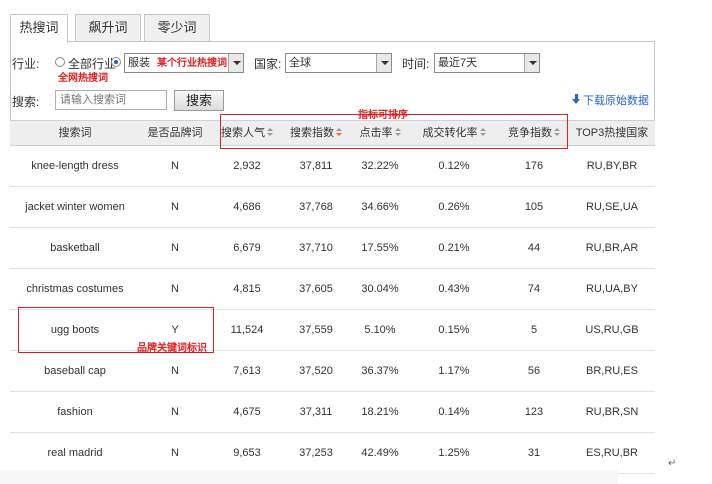 The image size is (712, 484). Describe the element at coordinates (316, 207) in the screenshot. I see `cell-search-index: 37,768` at that location.